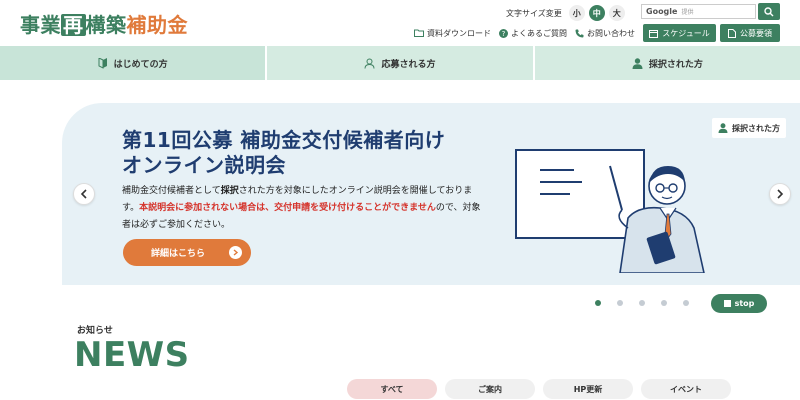 The width and height of the screenshot is (800, 400). Describe the element at coordinates (686, 33) in the screenshot. I see `schedule-button-label: スケジュール` at that location.